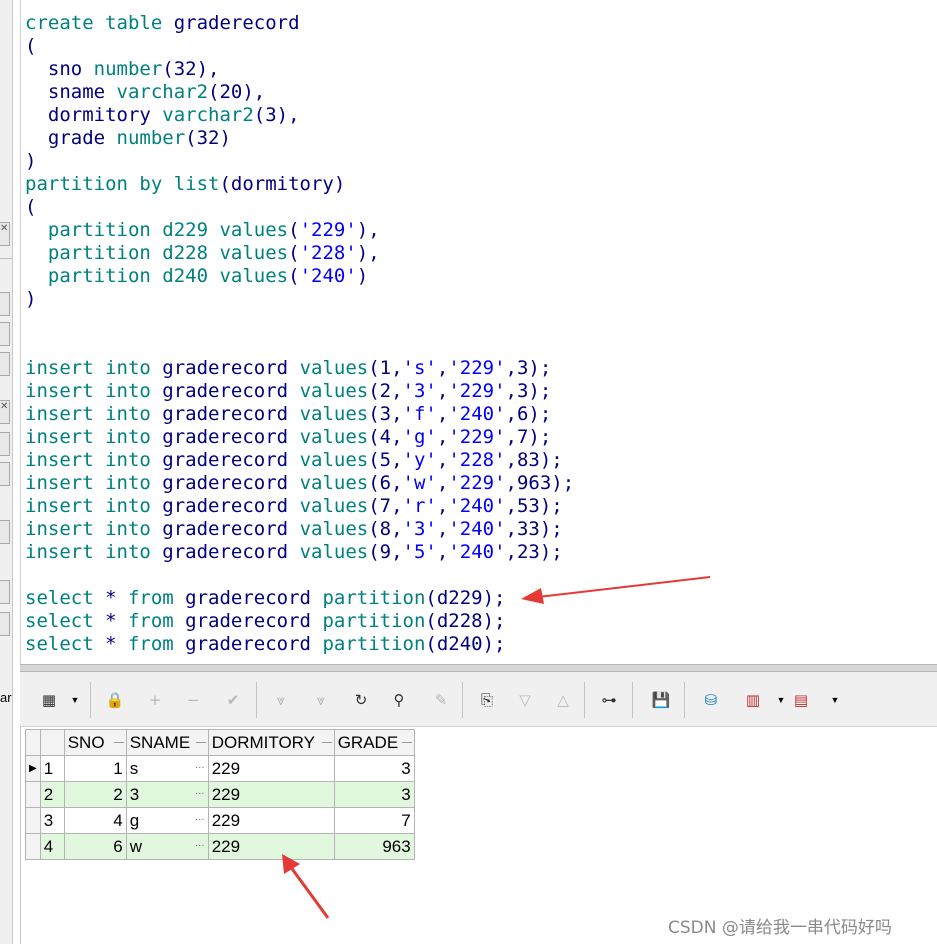 Image resolution: width=937 pixels, height=944 pixels. I want to click on column-header-sname: SNAME, so click(167, 742).